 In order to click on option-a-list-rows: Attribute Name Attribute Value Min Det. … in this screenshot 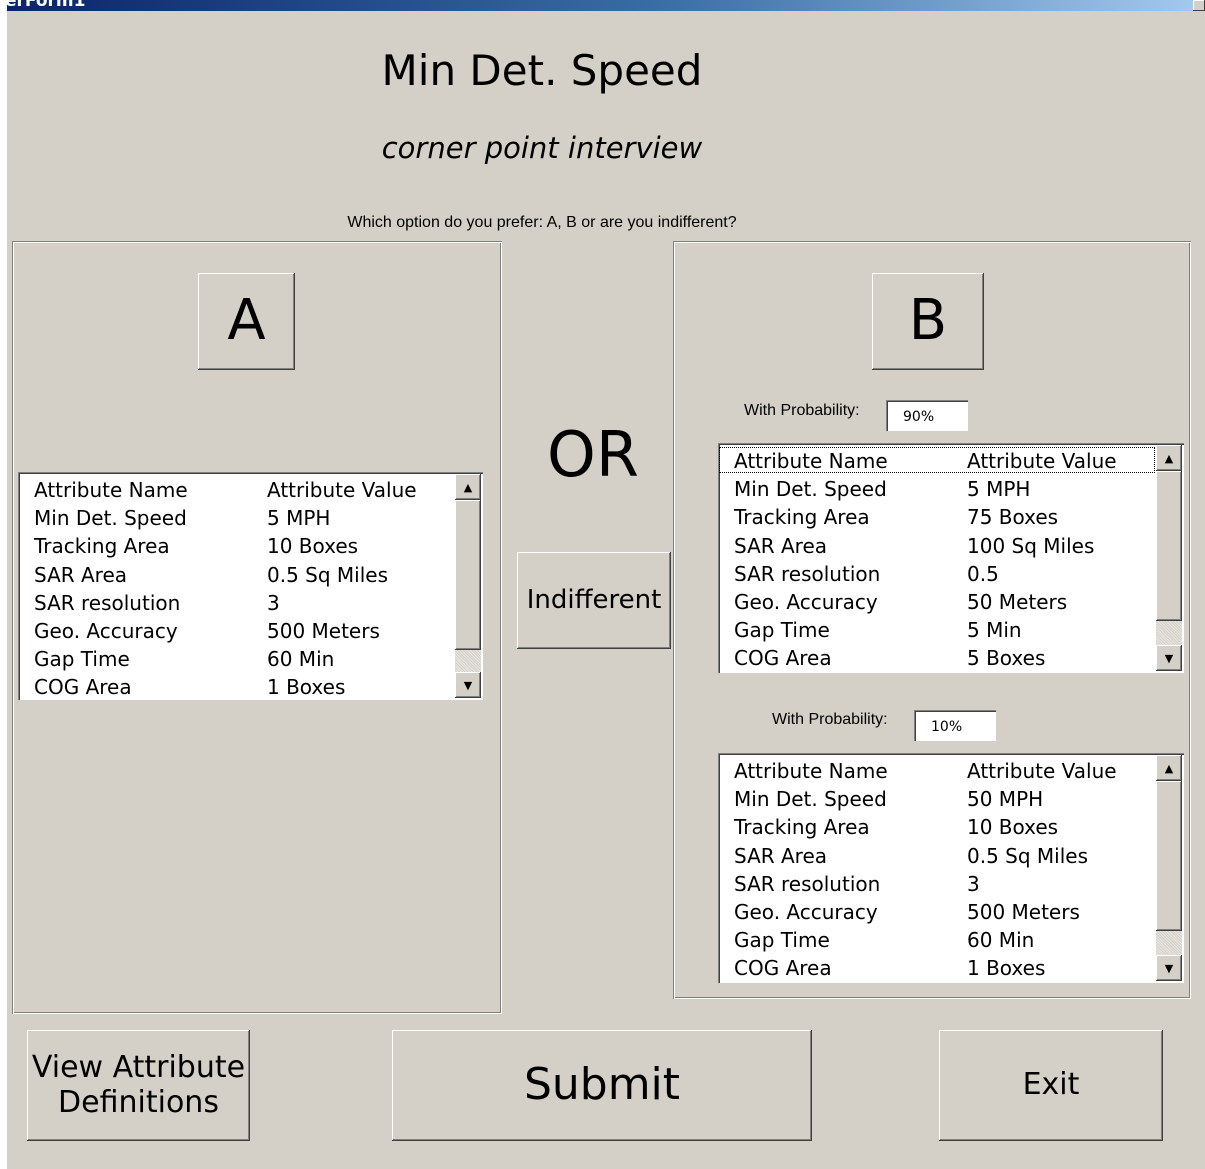, I will do `click(236, 587)`.